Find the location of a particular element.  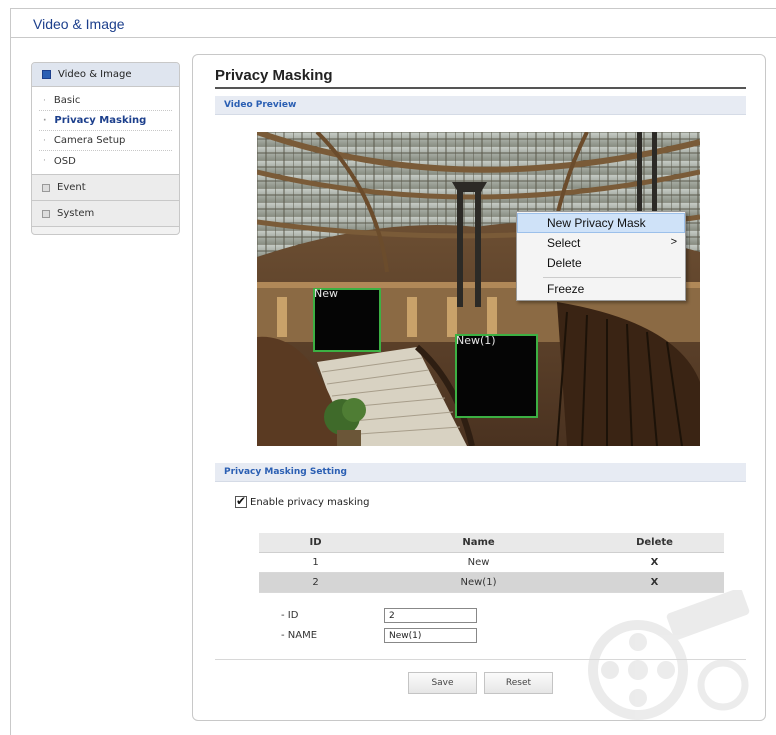

menu-item-new-privacy-mask: New Privacy Mask is located at coordinates (601, 223).